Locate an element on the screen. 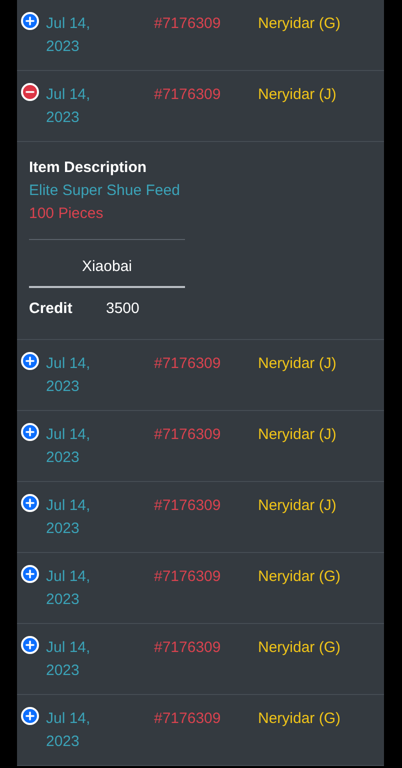 The image size is (402, 768). collapse-button is located at coordinates (30, 92).